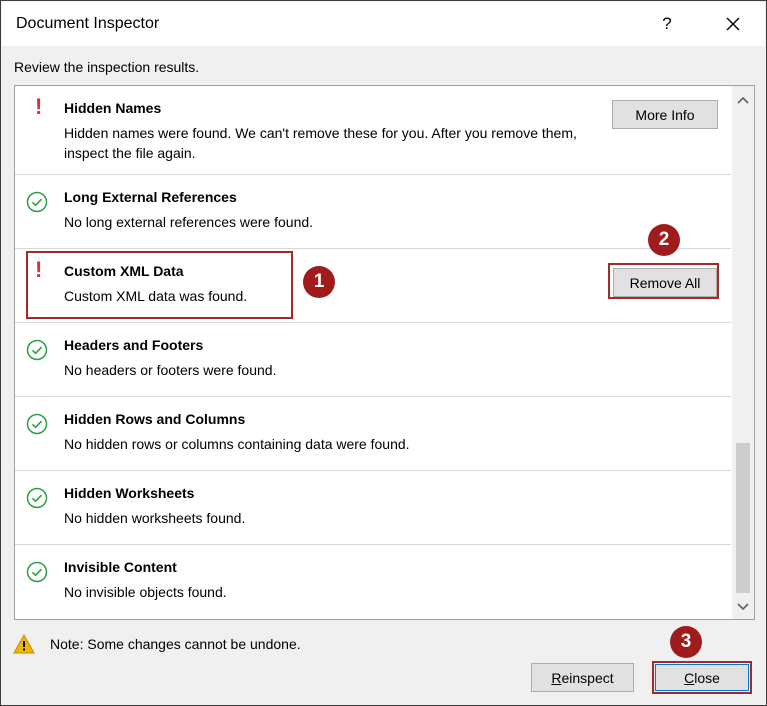 Image resolution: width=767 pixels, height=706 pixels. I want to click on reinspect-label: einspect, so click(587, 677).